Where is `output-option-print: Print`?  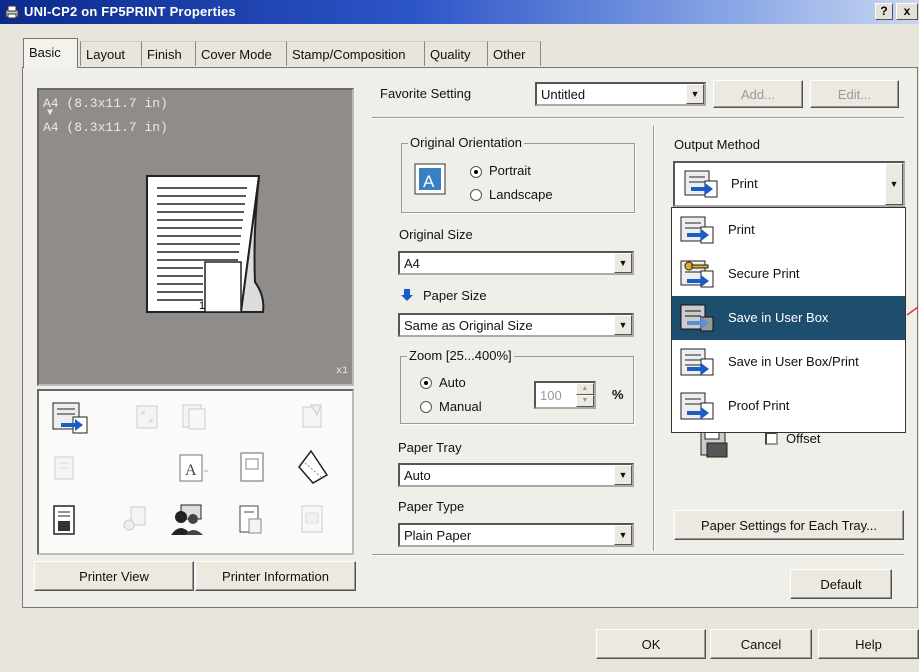 output-option-print: Print is located at coordinates (788, 230).